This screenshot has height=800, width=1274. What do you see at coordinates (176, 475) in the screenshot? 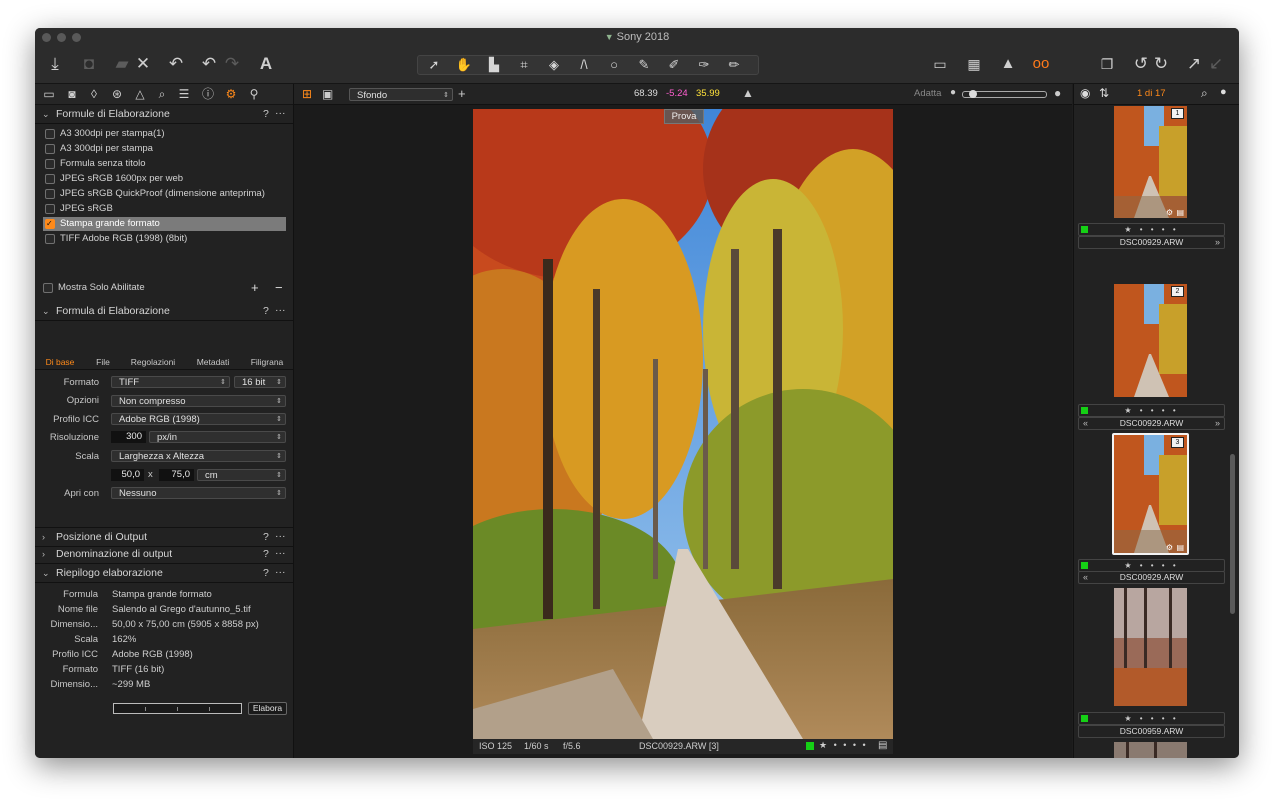
I see `height-input: 75,0` at bounding box center [176, 475].